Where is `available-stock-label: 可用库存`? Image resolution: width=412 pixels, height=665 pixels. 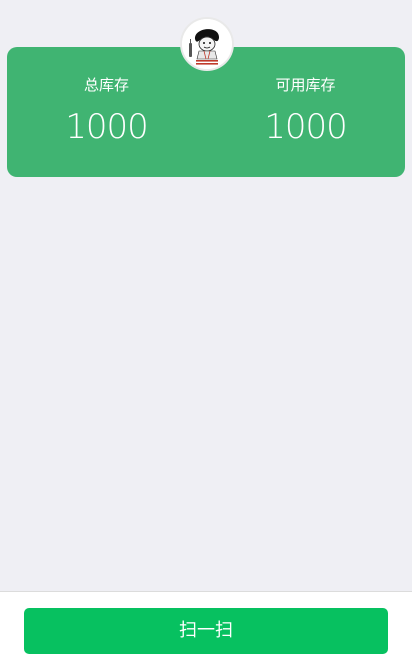 available-stock-label: 可用库存 is located at coordinates (305, 85).